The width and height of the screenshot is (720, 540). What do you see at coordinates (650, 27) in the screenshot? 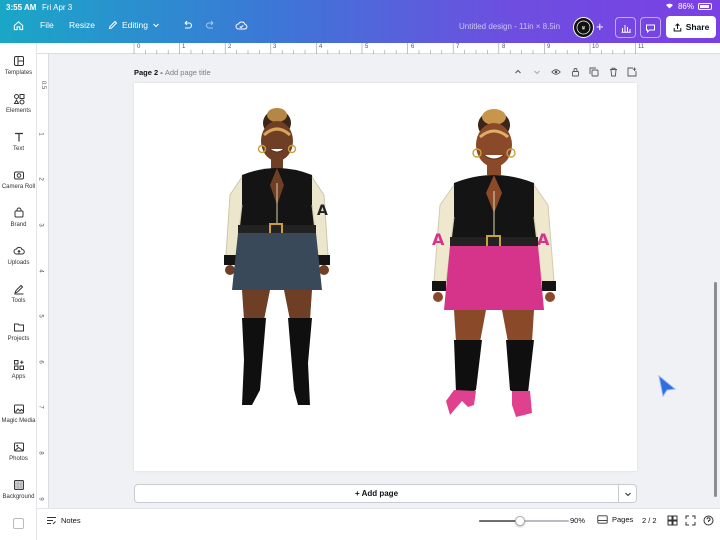
I see `comment-icon` at bounding box center [650, 27].